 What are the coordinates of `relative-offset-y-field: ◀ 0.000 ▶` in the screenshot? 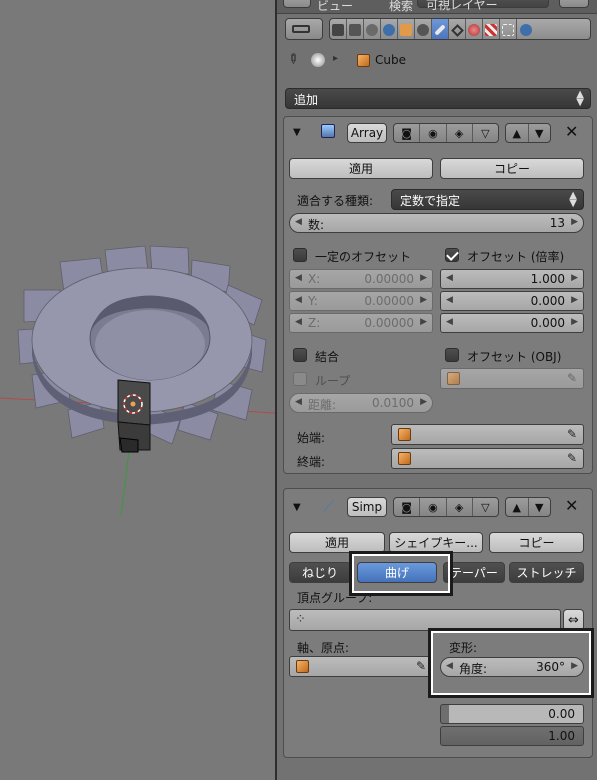 It's located at (512, 301).